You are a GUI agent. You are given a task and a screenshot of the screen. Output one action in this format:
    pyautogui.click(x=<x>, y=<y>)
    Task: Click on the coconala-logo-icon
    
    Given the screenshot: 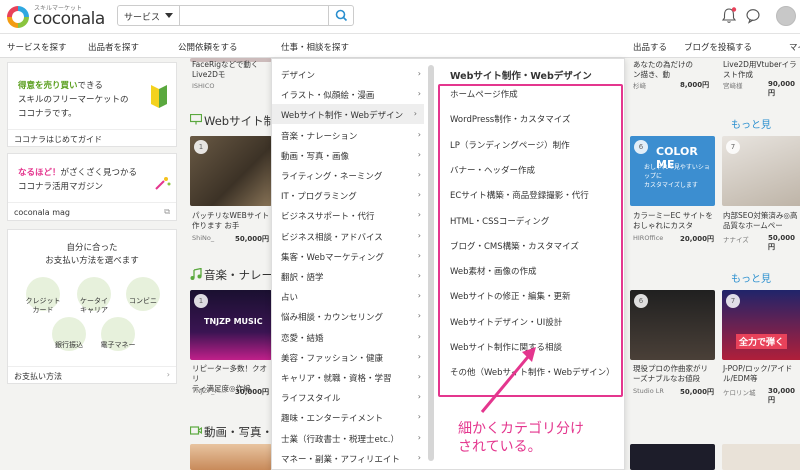 What is the action you would take?
    pyautogui.click(x=18, y=17)
    